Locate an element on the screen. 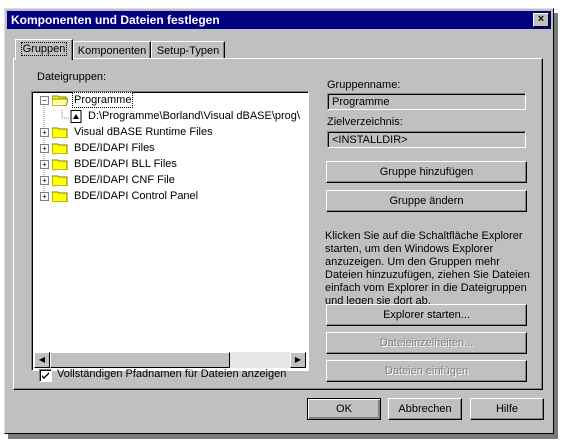 The width and height of the screenshot is (568, 445). tree-item-label: Programme is located at coordinates (103, 100).